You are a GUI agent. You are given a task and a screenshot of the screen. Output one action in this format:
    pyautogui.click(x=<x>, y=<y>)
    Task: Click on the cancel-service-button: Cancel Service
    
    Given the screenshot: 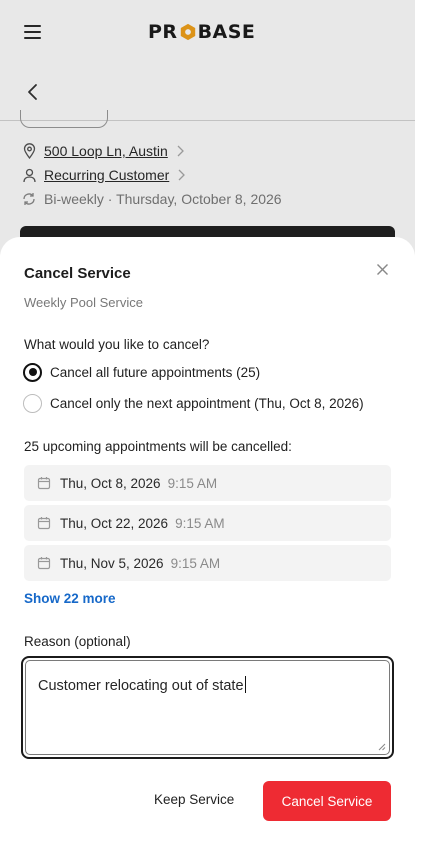 What is the action you would take?
    pyautogui.click(x=327, y=801)
    